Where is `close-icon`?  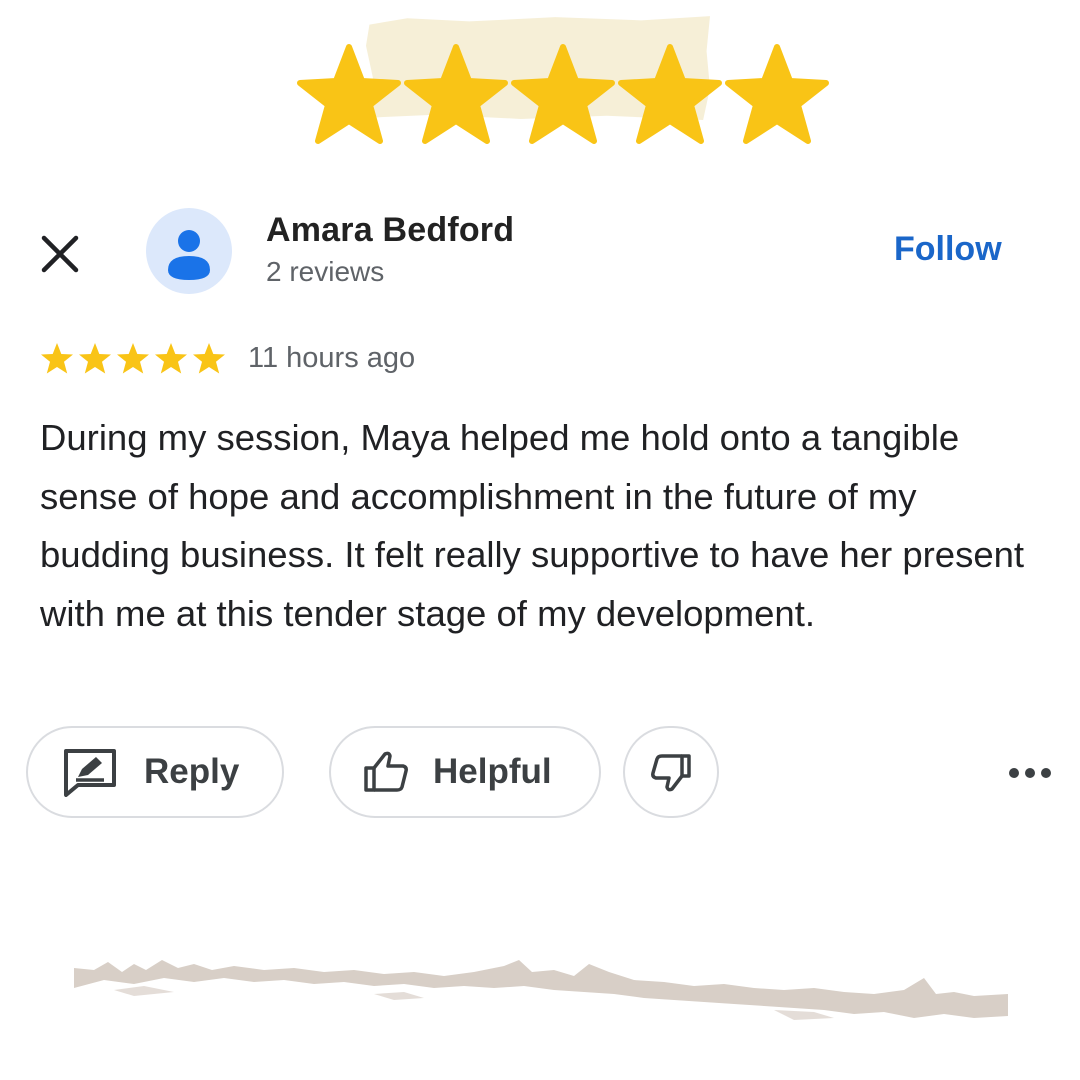 close-icon is located at coordinates (60, 254).